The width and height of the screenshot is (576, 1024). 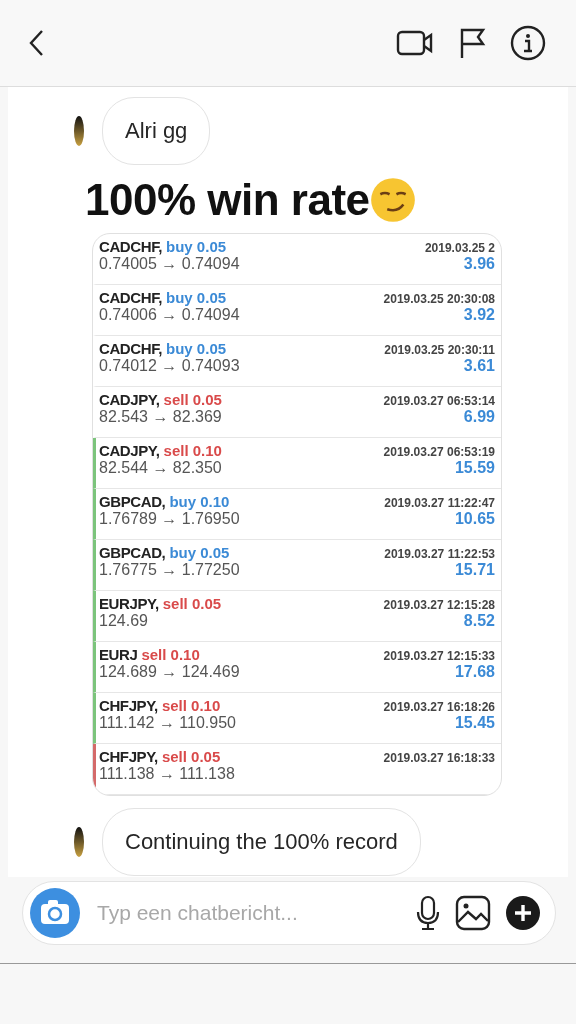 I want to click on trade-profit: 3.61, so click(x=479, y=366).